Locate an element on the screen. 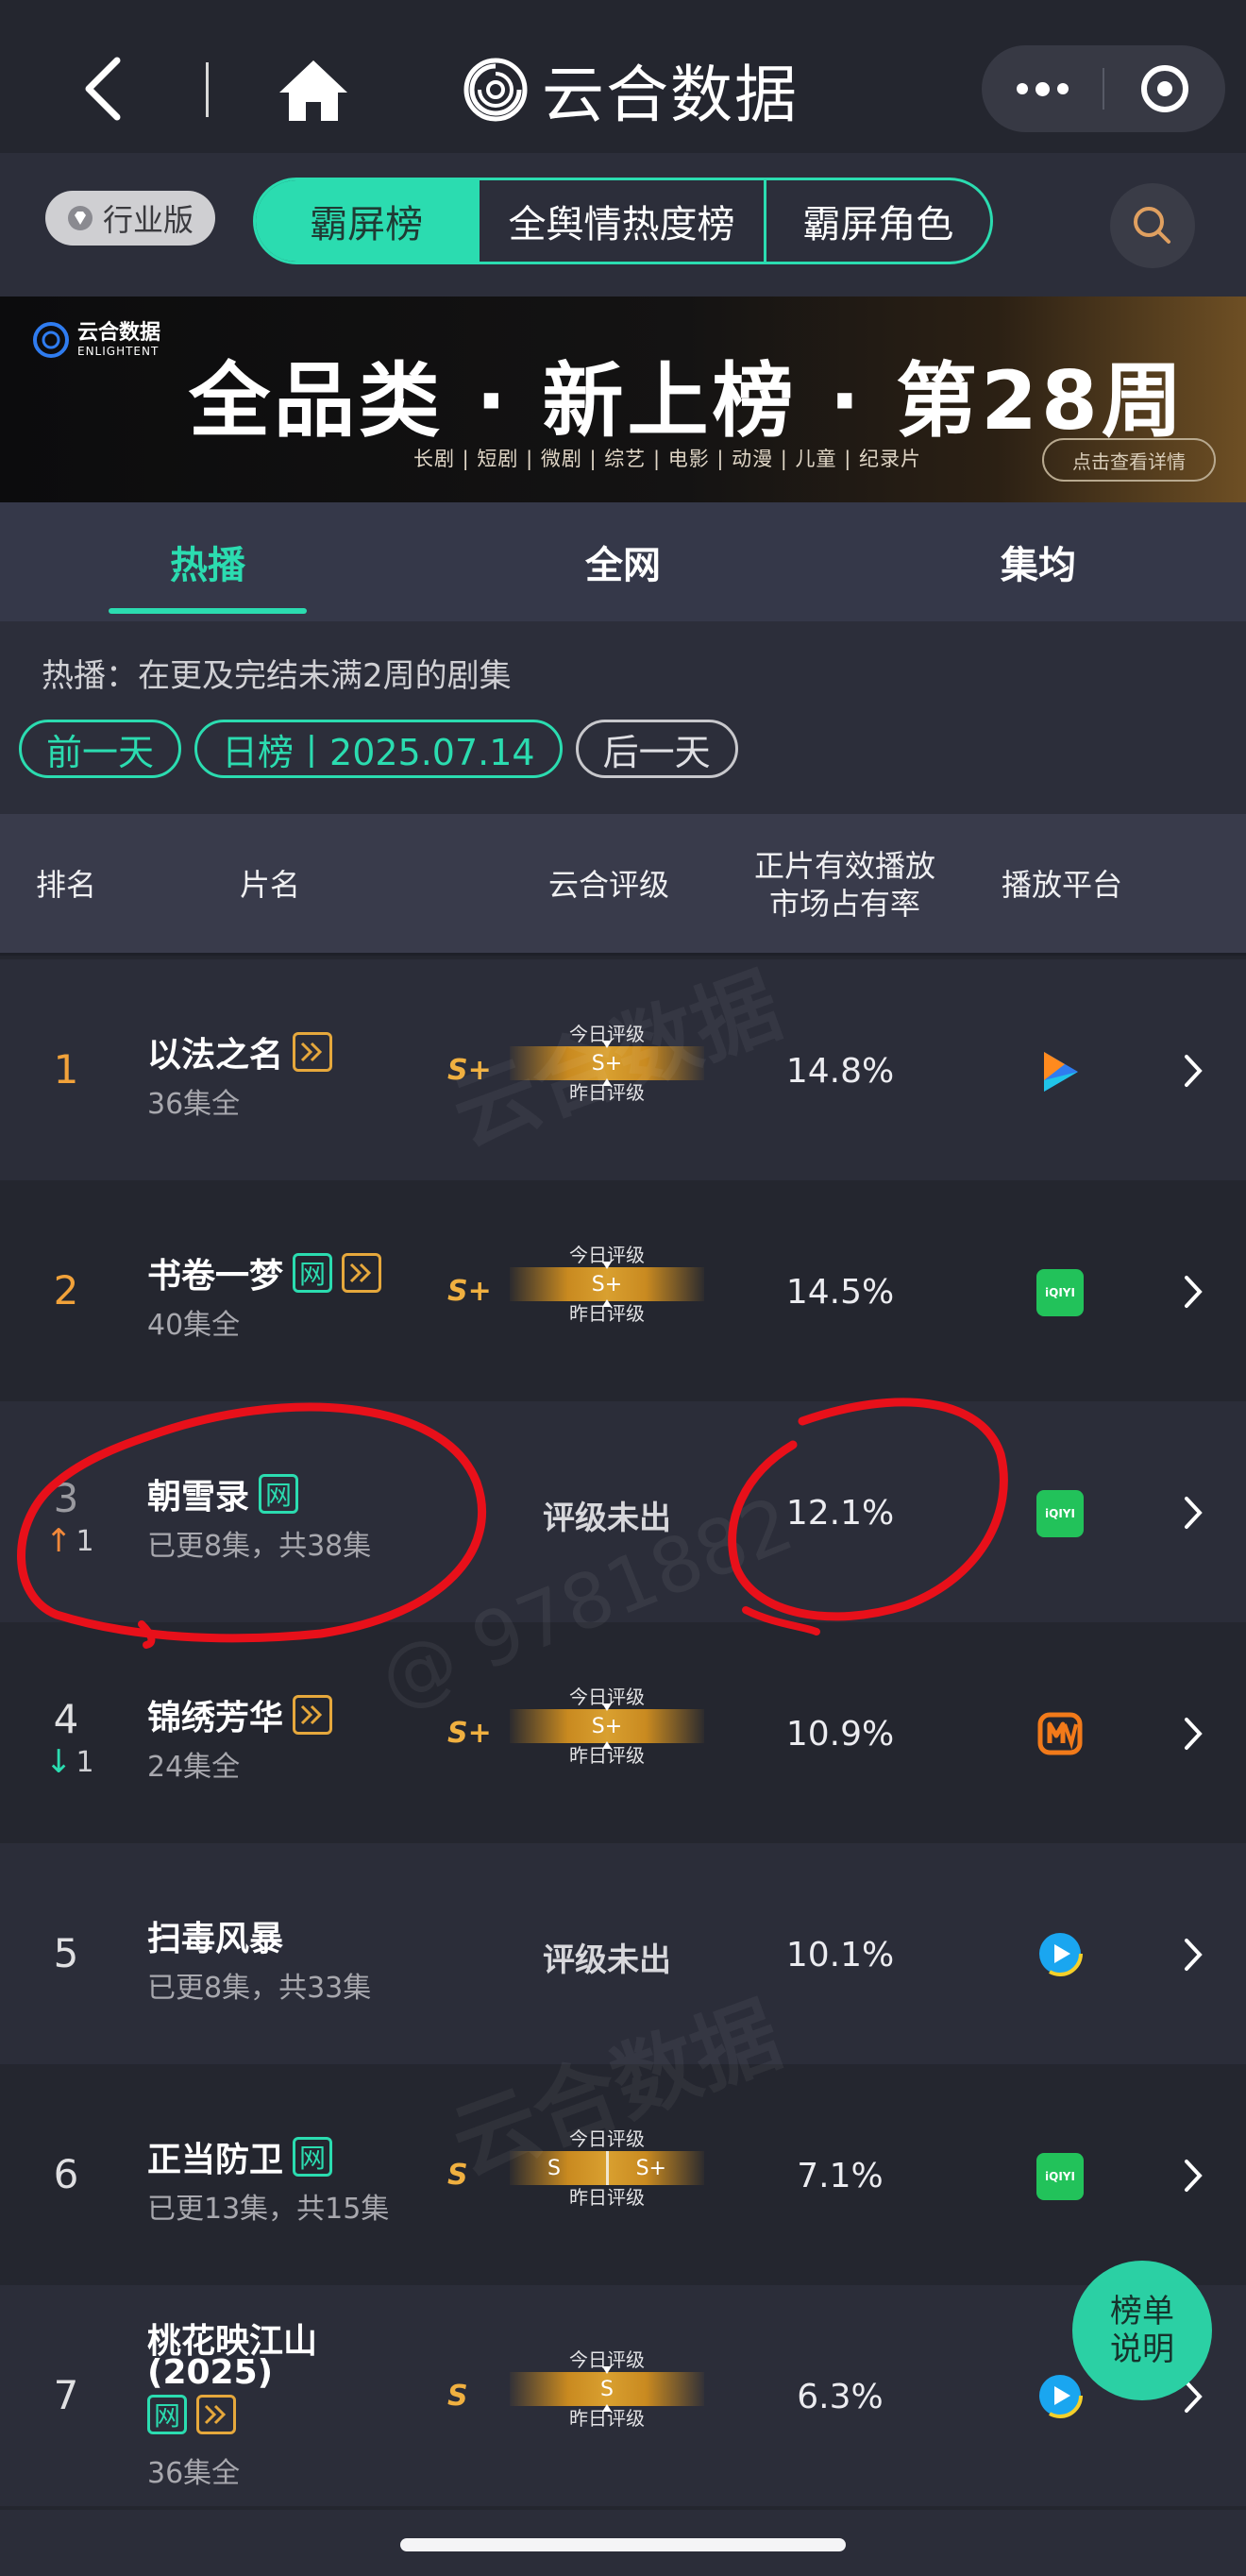 This screenshot has width=1246, height=2576. show-title-line: 书卷一梦 网 is located at coordinates (264, 1272).